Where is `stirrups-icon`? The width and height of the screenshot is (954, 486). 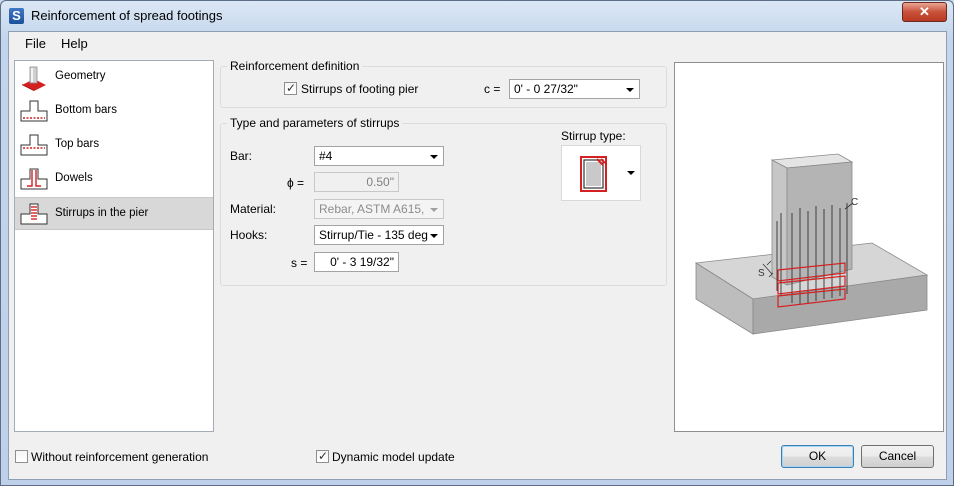 stirrups-icon is located at coordinates (34, 214).